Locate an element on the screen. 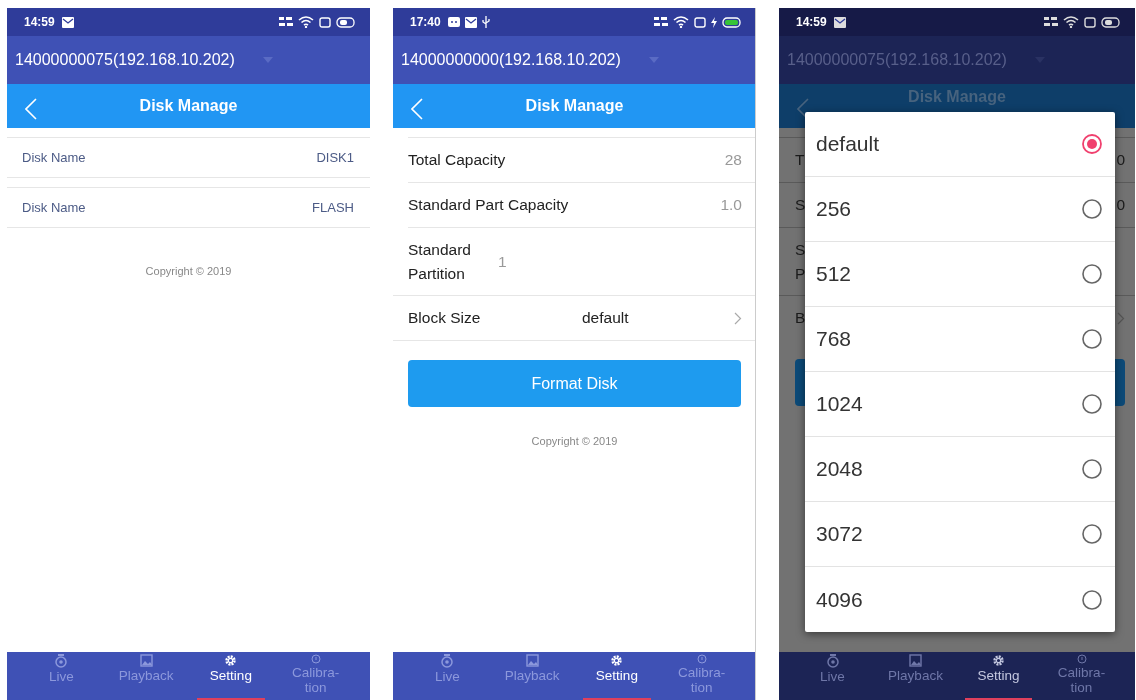 This screenshot has height=700, width=1136. status-time: 17:40 is located at coordinates (425, 22).